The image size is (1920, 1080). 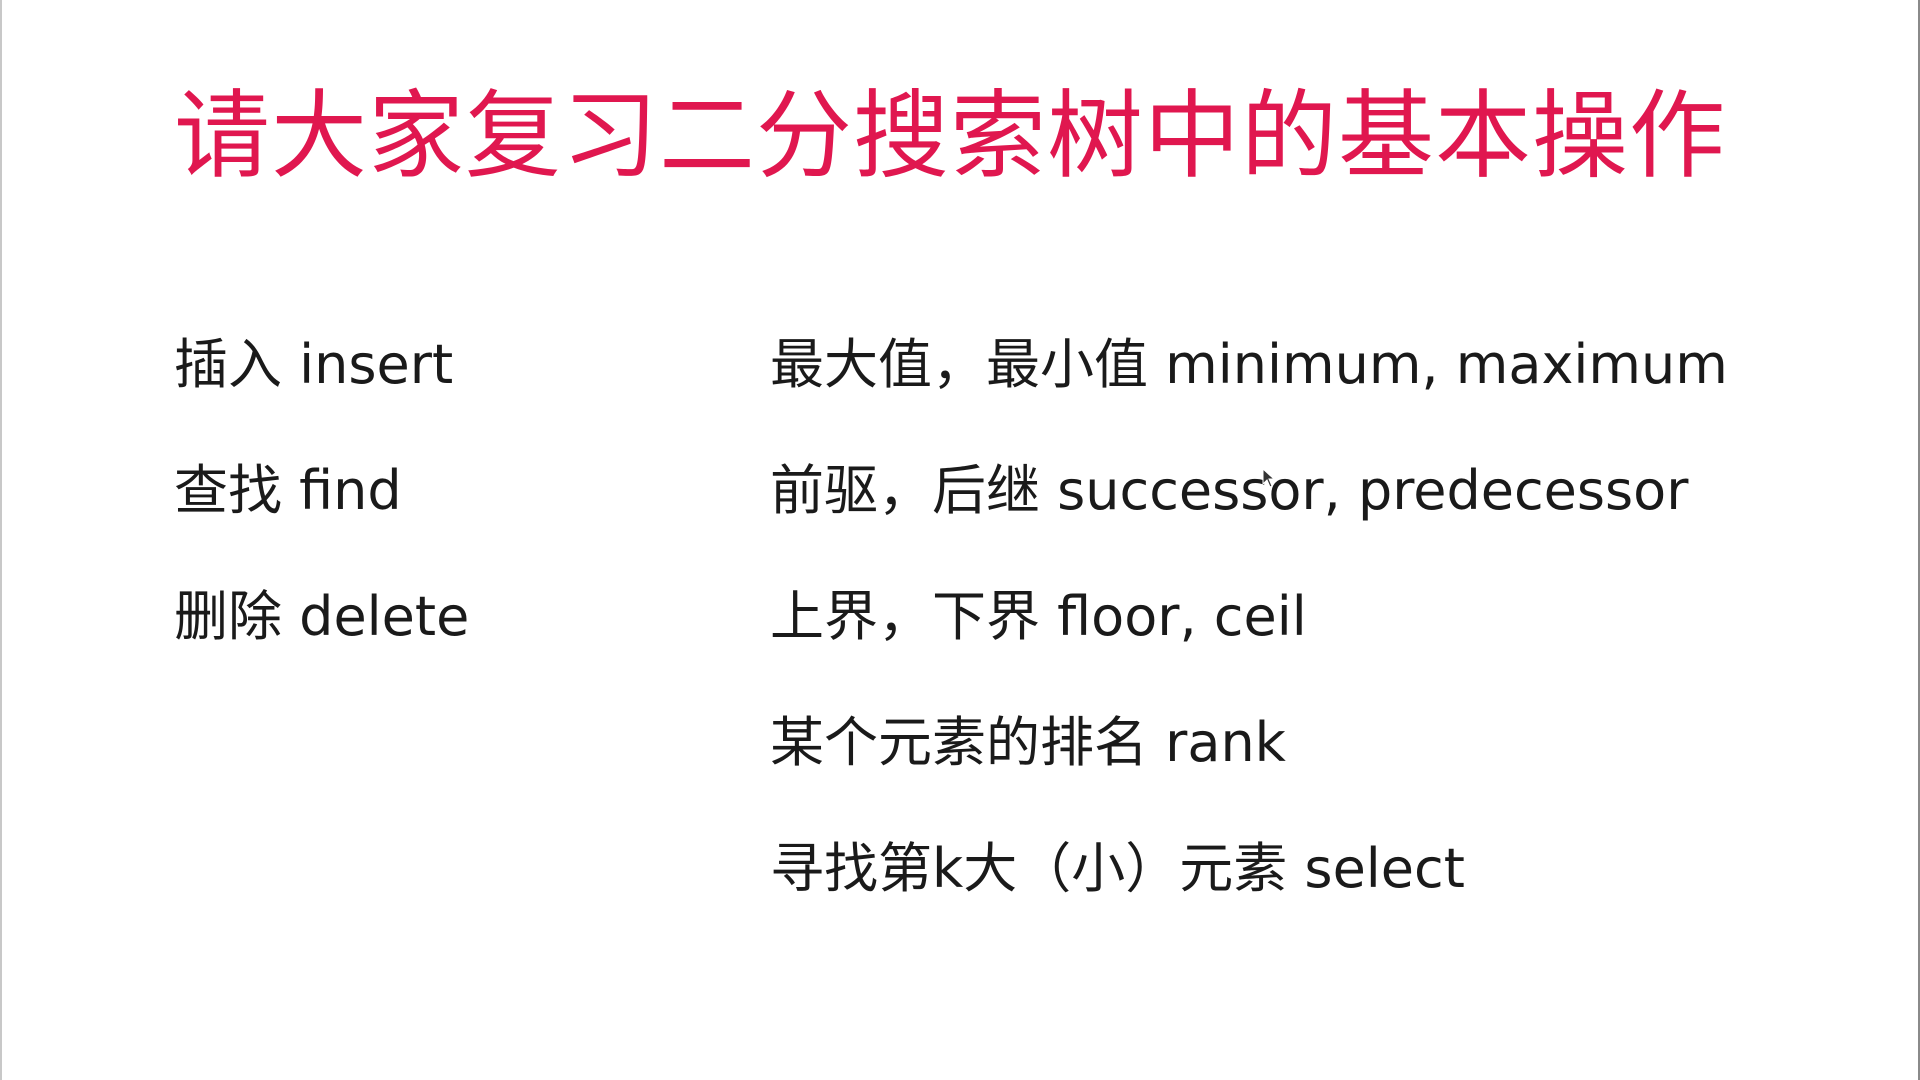 I want to click on list-item: 某个元素的排名 rank, so click(x=1028, y=742).